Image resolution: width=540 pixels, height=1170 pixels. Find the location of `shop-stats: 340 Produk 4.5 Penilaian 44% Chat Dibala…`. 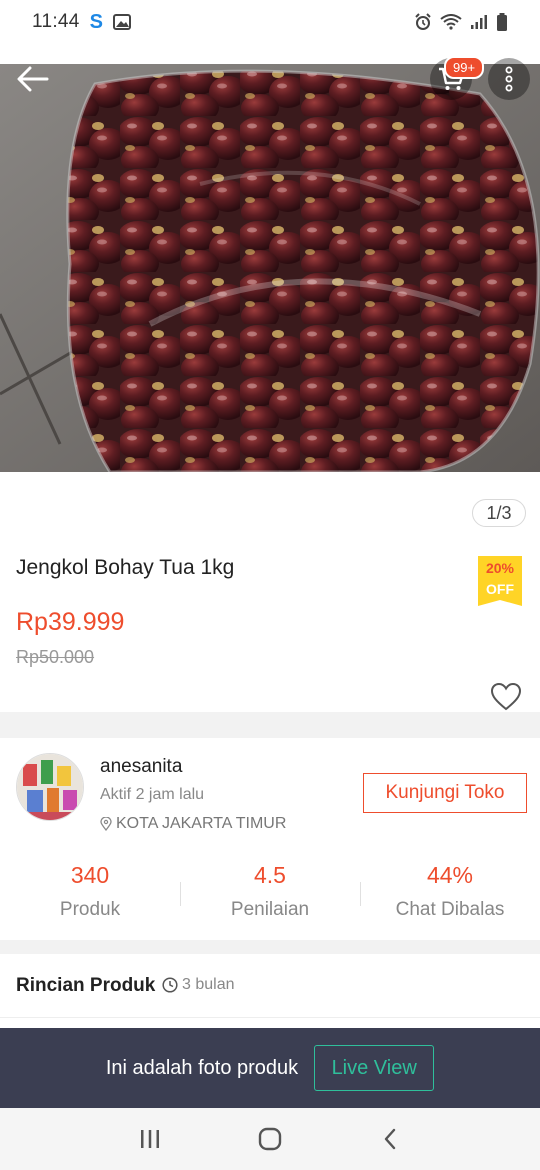

shop-stats: 340 Produk 4.5 Penilaian 44% Chat Dibala… is located at coordinates (270, 893).